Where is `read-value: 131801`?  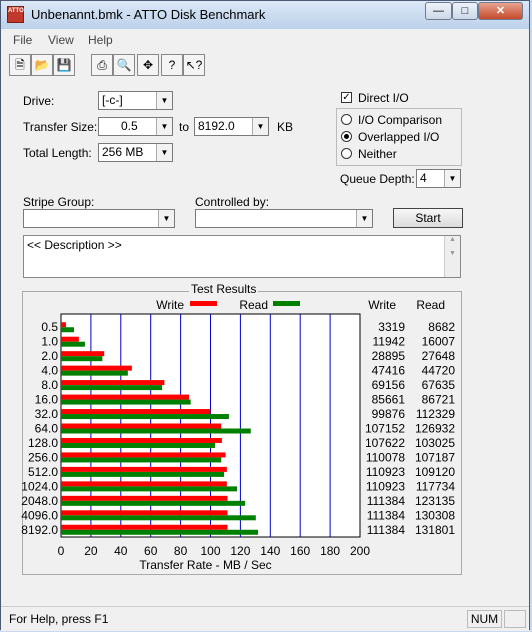 read-value: 131801 is located at coordinates (435, 530).